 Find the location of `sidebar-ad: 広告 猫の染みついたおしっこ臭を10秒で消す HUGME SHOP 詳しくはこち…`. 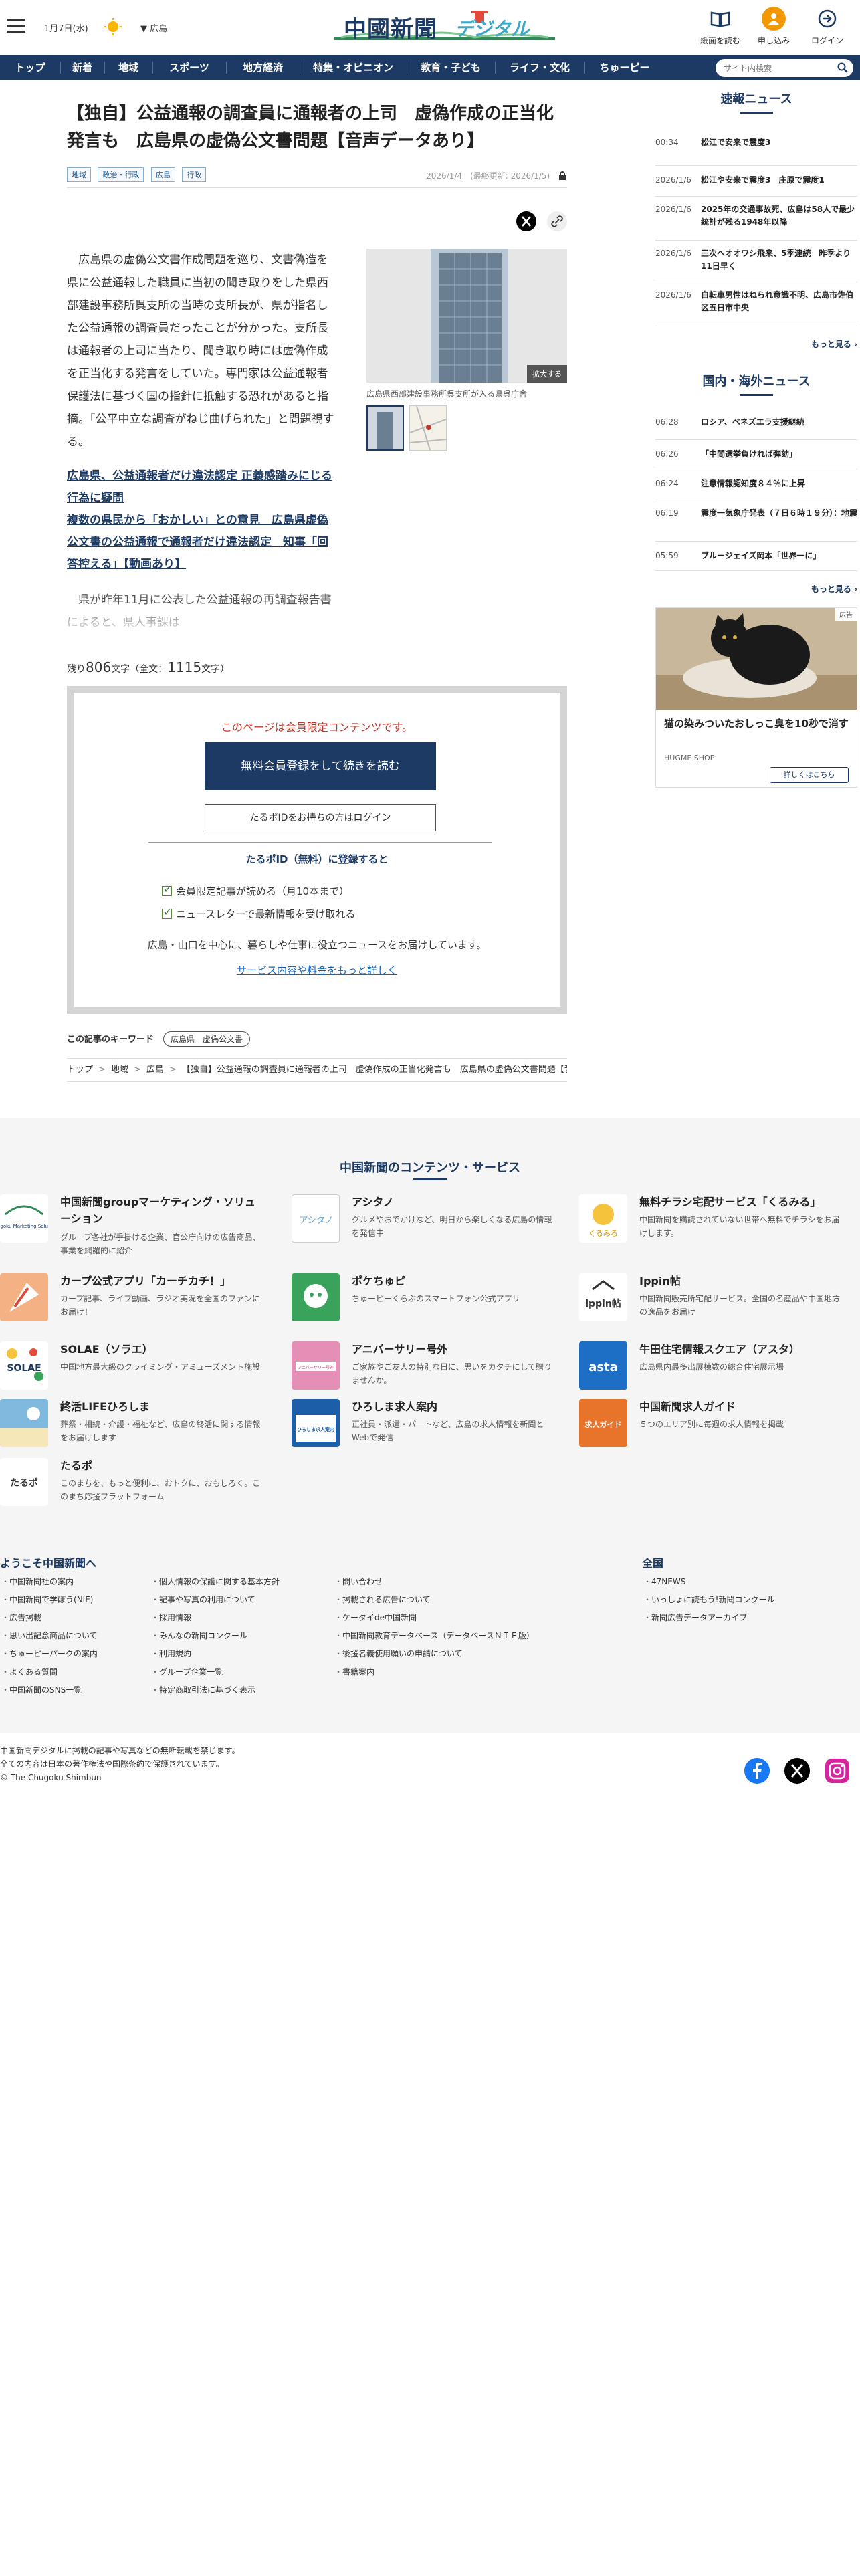

sidebar-ad: 広告 猫の染みついたおしっこ臭を10秒で消す HUGME SHOP 詳しくはこち… is located at coordinates (756, 698).